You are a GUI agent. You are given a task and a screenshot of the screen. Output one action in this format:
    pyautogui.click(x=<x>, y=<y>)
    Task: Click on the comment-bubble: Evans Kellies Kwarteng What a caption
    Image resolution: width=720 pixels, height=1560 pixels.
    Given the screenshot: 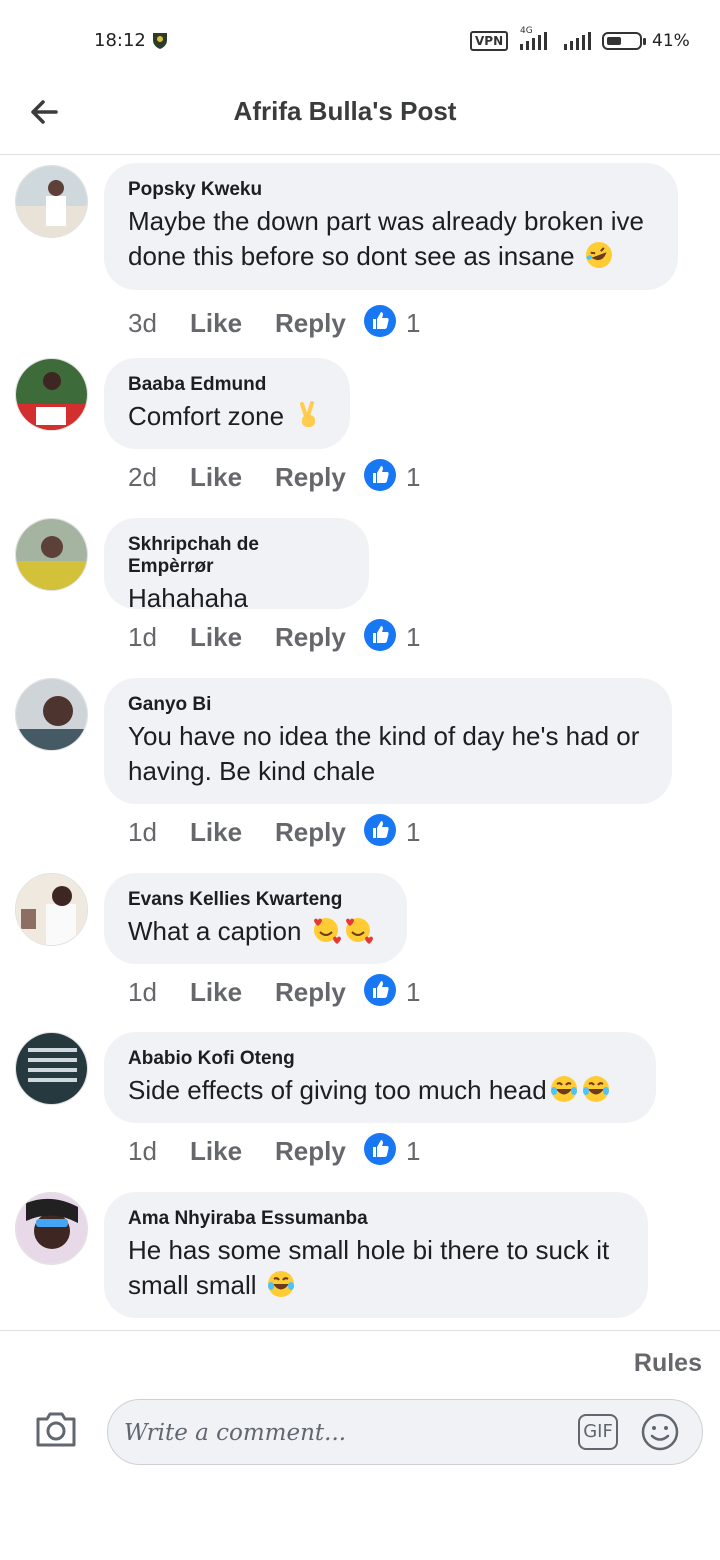 What is the action you would take?
    pyautogui.click(x=255, y=918)
    